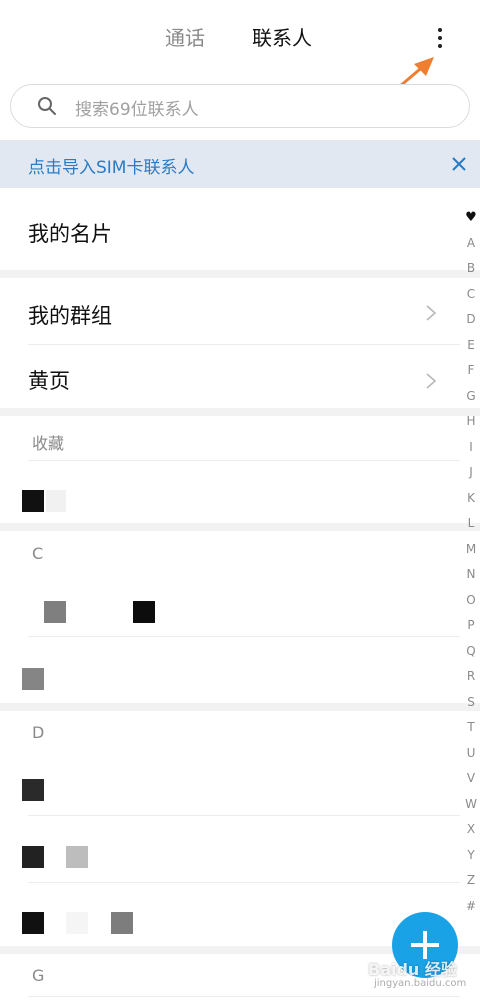 The width and height of the screenshot is (480, 1001). What do you see at coordinates (70, 315) in the screenshot?
I see `my-groups-item: 我的群组` at bounding box center [70, 315].